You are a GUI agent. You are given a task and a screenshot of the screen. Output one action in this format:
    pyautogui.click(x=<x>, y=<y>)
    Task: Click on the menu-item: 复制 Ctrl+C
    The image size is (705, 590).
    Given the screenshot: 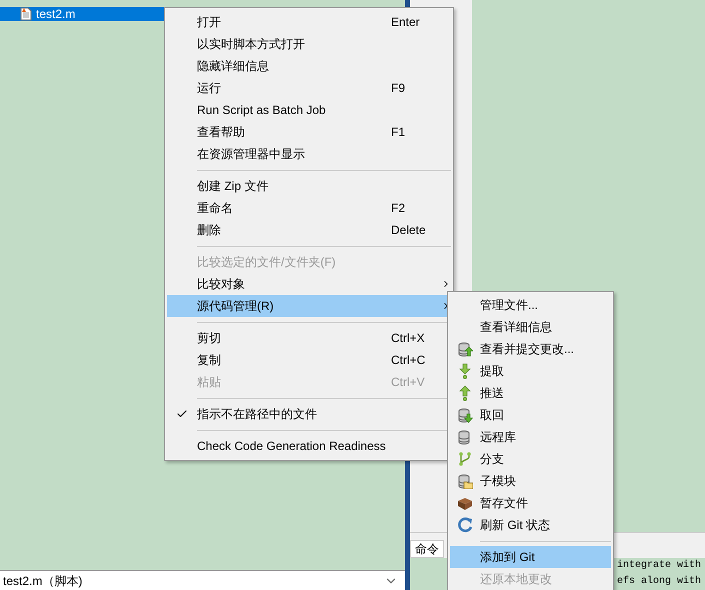 What is the action you would take?
    pyautogui.click(x=309, y=360)
    